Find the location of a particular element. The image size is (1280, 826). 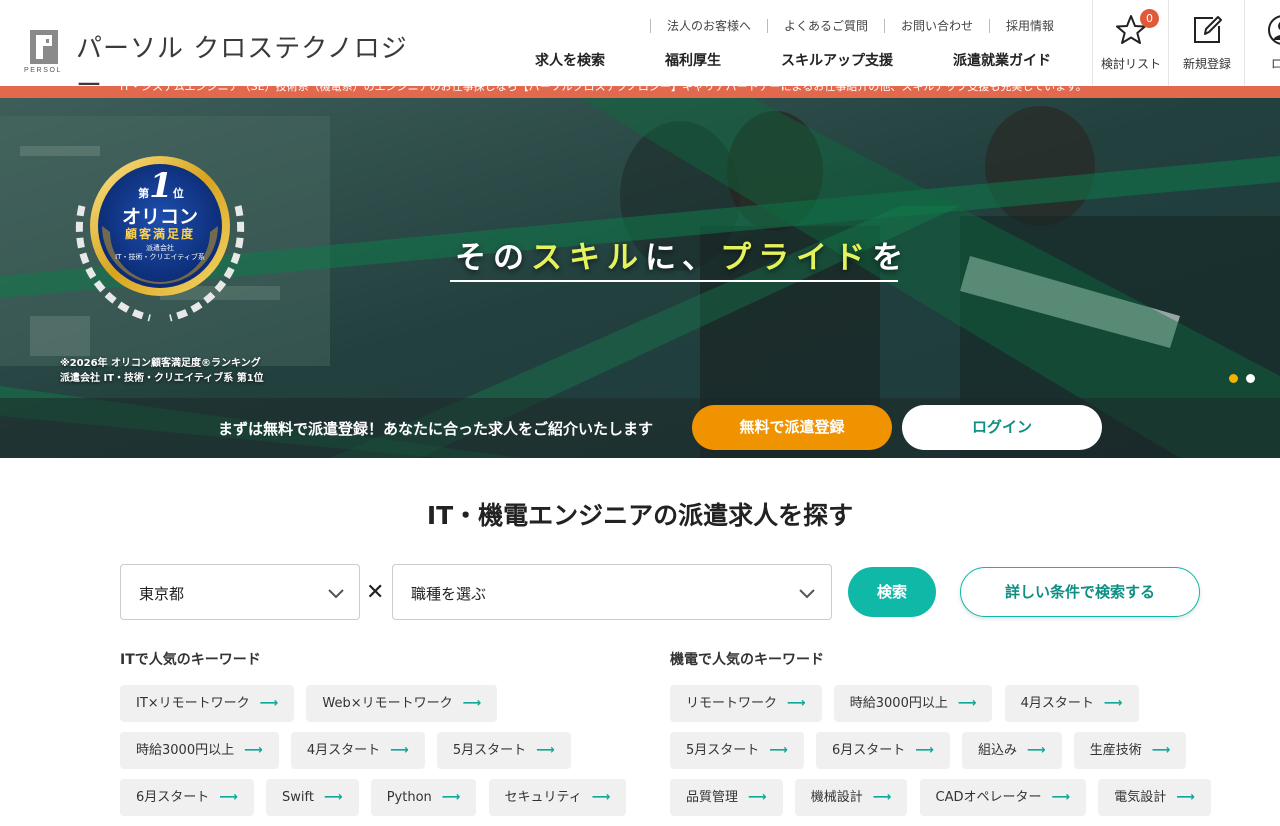

ranking-note-line1: ※2026年 オリコン顧客満足度®ランキング is located at coordinates (160, 363).